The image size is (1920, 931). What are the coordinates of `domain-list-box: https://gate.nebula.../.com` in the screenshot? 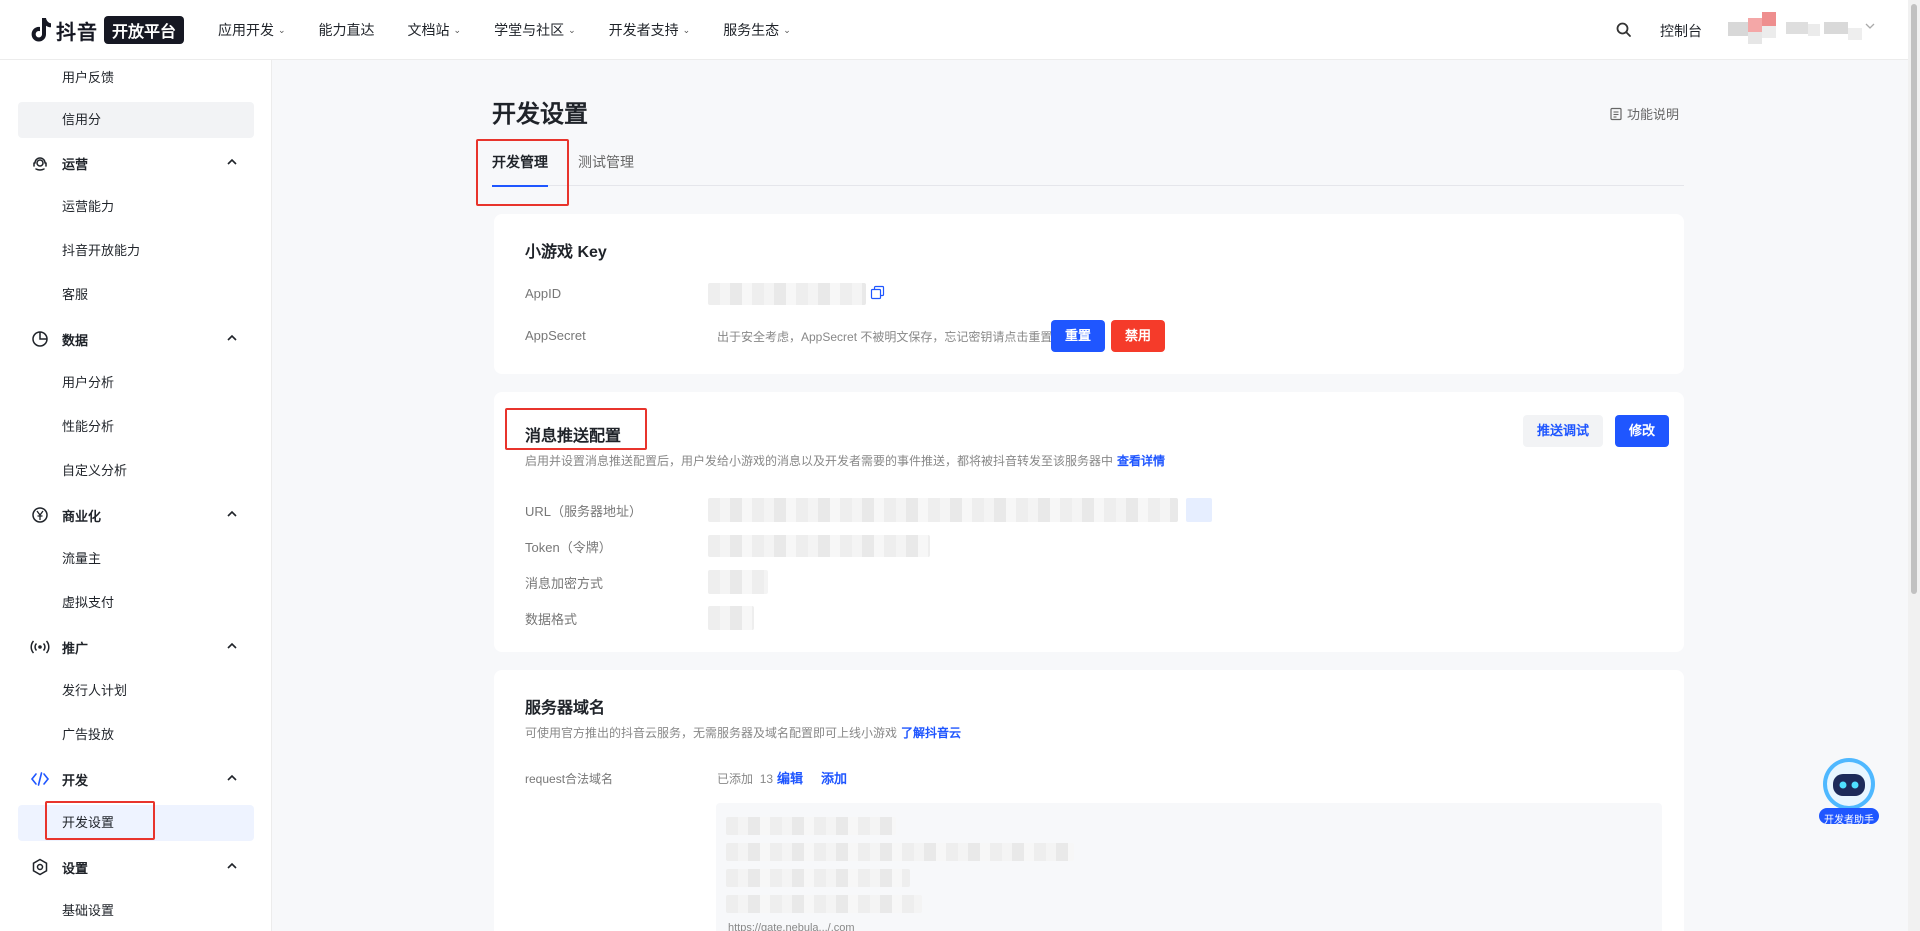 It's located at (1189, 867).